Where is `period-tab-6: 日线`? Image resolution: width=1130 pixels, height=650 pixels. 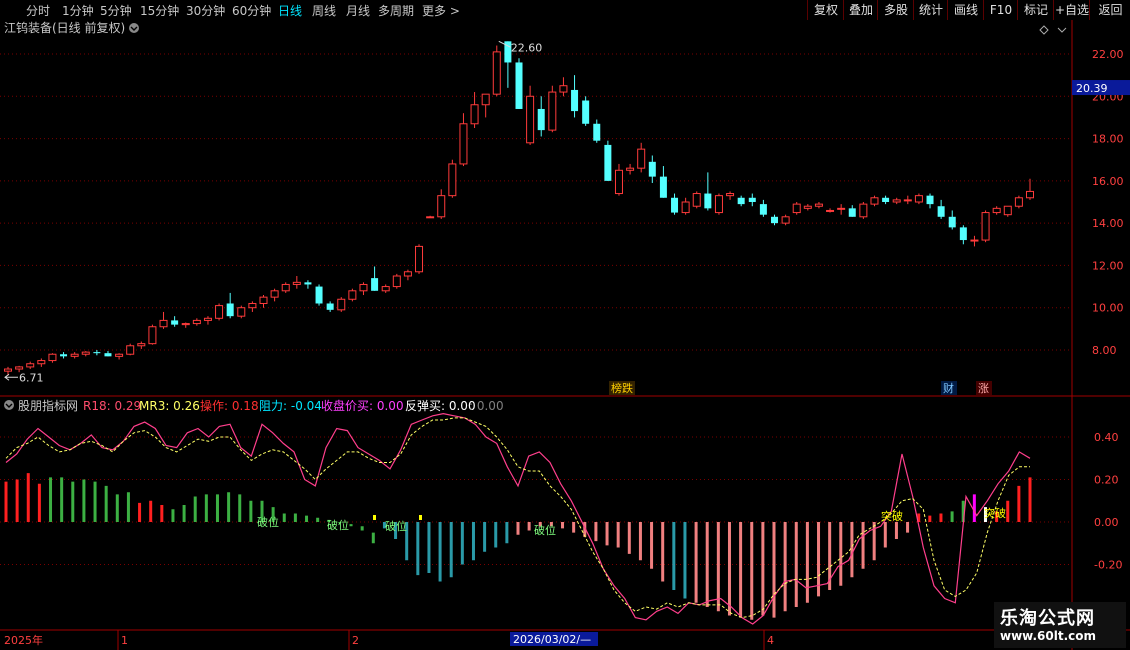 period-tab-6: 日线 is located at coordinates (290, 10).